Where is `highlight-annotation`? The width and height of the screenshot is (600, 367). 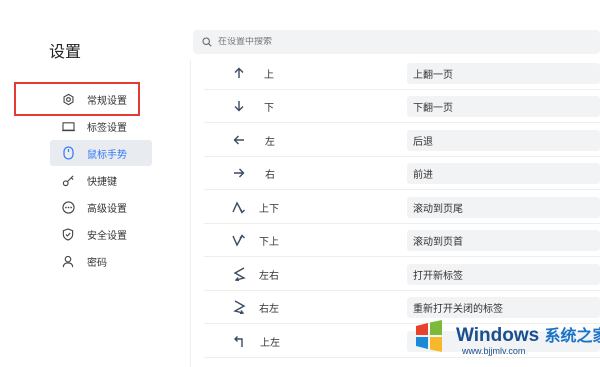
highlight-annotation is located at coordinates (77, 99).